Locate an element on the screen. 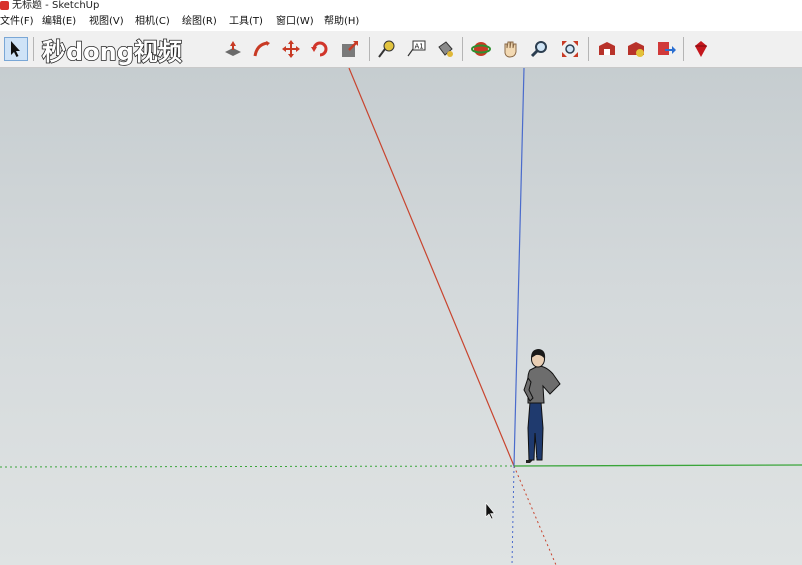 This screenshot has width=802, height=565. svg-text: A1 is located at coordinates (419, 47).